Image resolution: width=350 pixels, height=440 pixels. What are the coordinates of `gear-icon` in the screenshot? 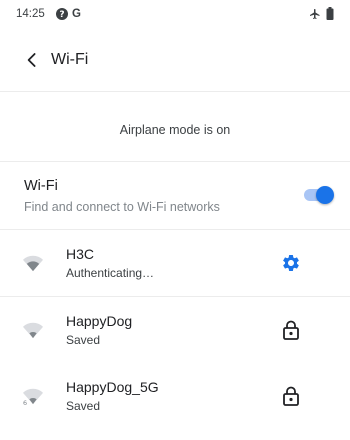 It's located at (290, 263).